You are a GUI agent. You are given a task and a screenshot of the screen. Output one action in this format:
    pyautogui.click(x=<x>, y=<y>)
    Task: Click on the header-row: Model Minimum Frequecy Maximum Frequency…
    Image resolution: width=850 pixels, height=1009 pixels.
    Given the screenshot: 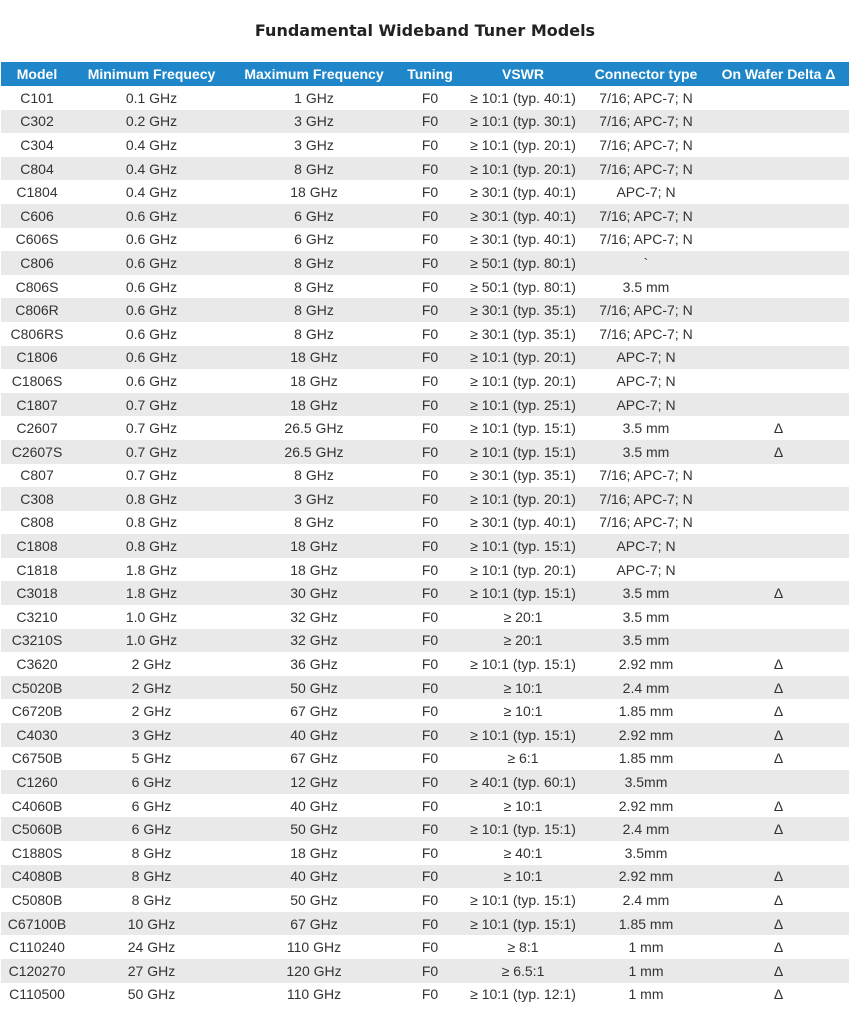 What is the action you would take?
    pyautogui.click(x=425, y=74)
    